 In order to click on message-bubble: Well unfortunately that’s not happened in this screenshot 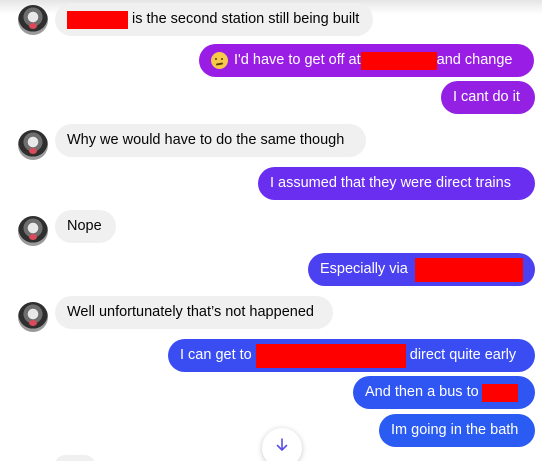, I will do `click(194, 312)`.